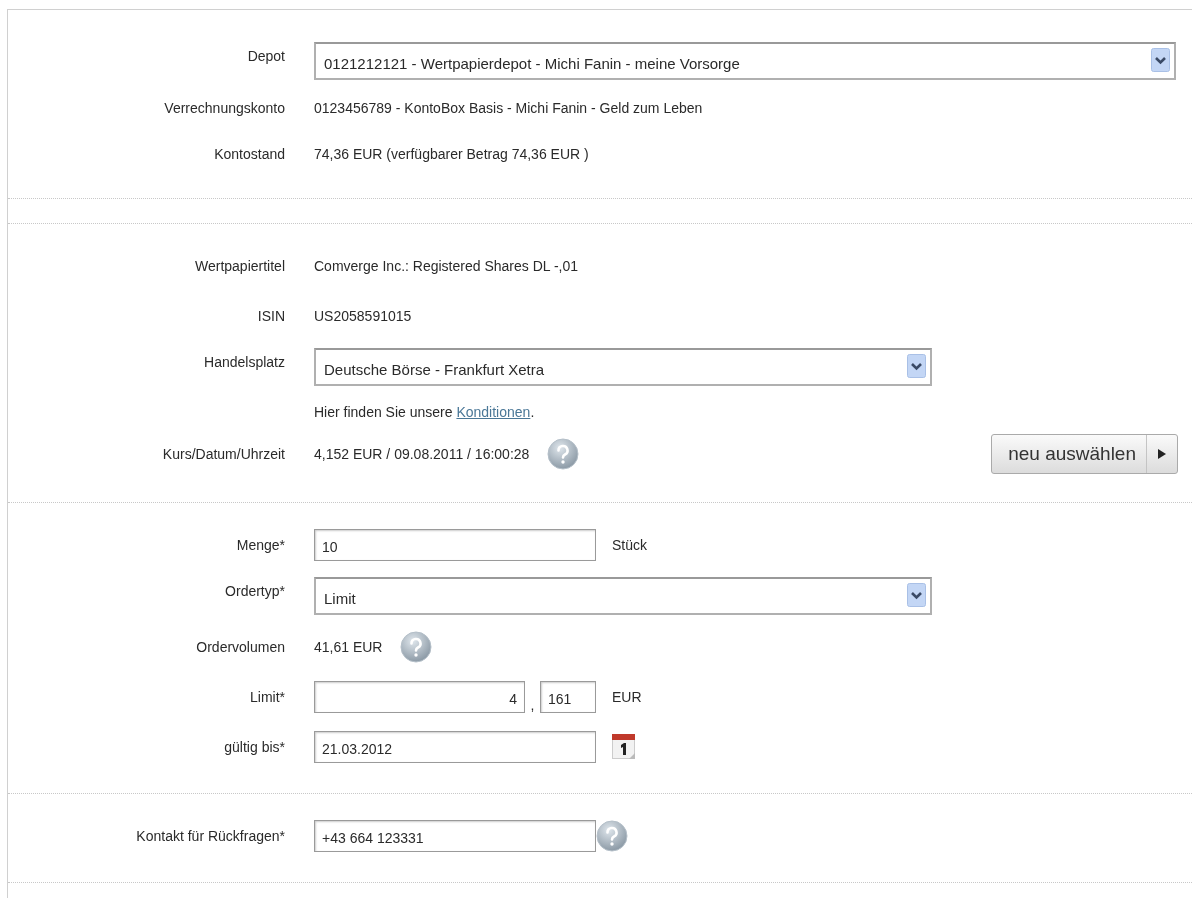 The height and width of the screenshot is (899, 1192). What do you see at coordinates (447, 266) in the screenshot?
I see `field-value: Comverge Inc.: Registered Shares DL -,01` at bounding box center [447, 266].